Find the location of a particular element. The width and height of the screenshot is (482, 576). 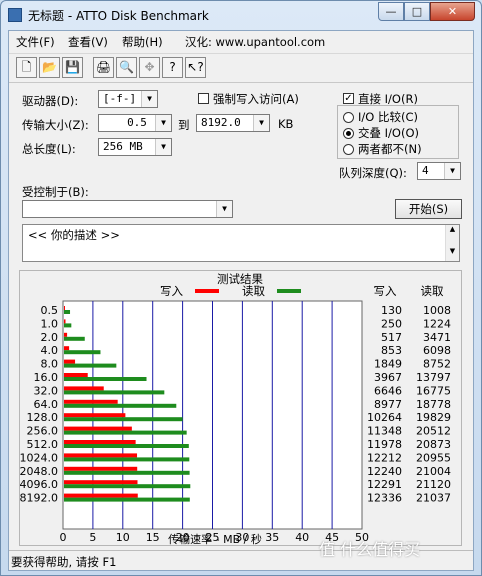

x-tick-label: 15 is located at coordinates (153, 537).